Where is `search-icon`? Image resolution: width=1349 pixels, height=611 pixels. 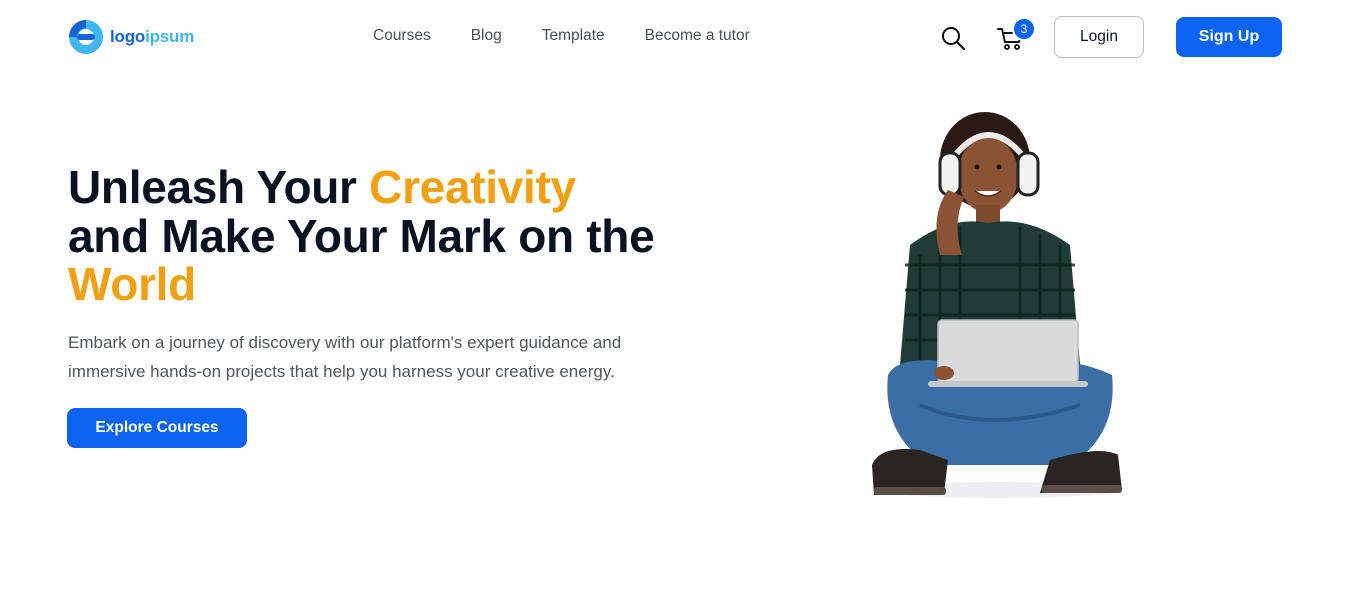 search-icon is located at coordinates (954, 39).